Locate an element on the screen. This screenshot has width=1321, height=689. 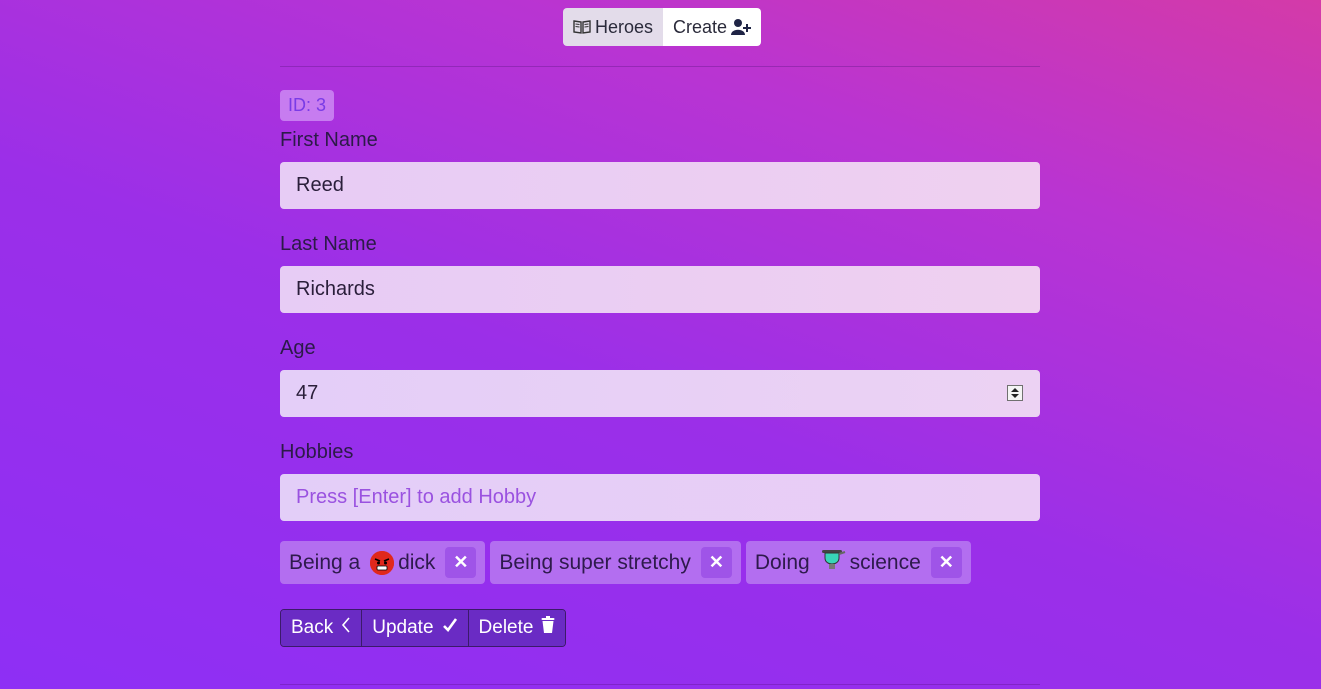
angry-face-icon is located at coordinates (382, 562).